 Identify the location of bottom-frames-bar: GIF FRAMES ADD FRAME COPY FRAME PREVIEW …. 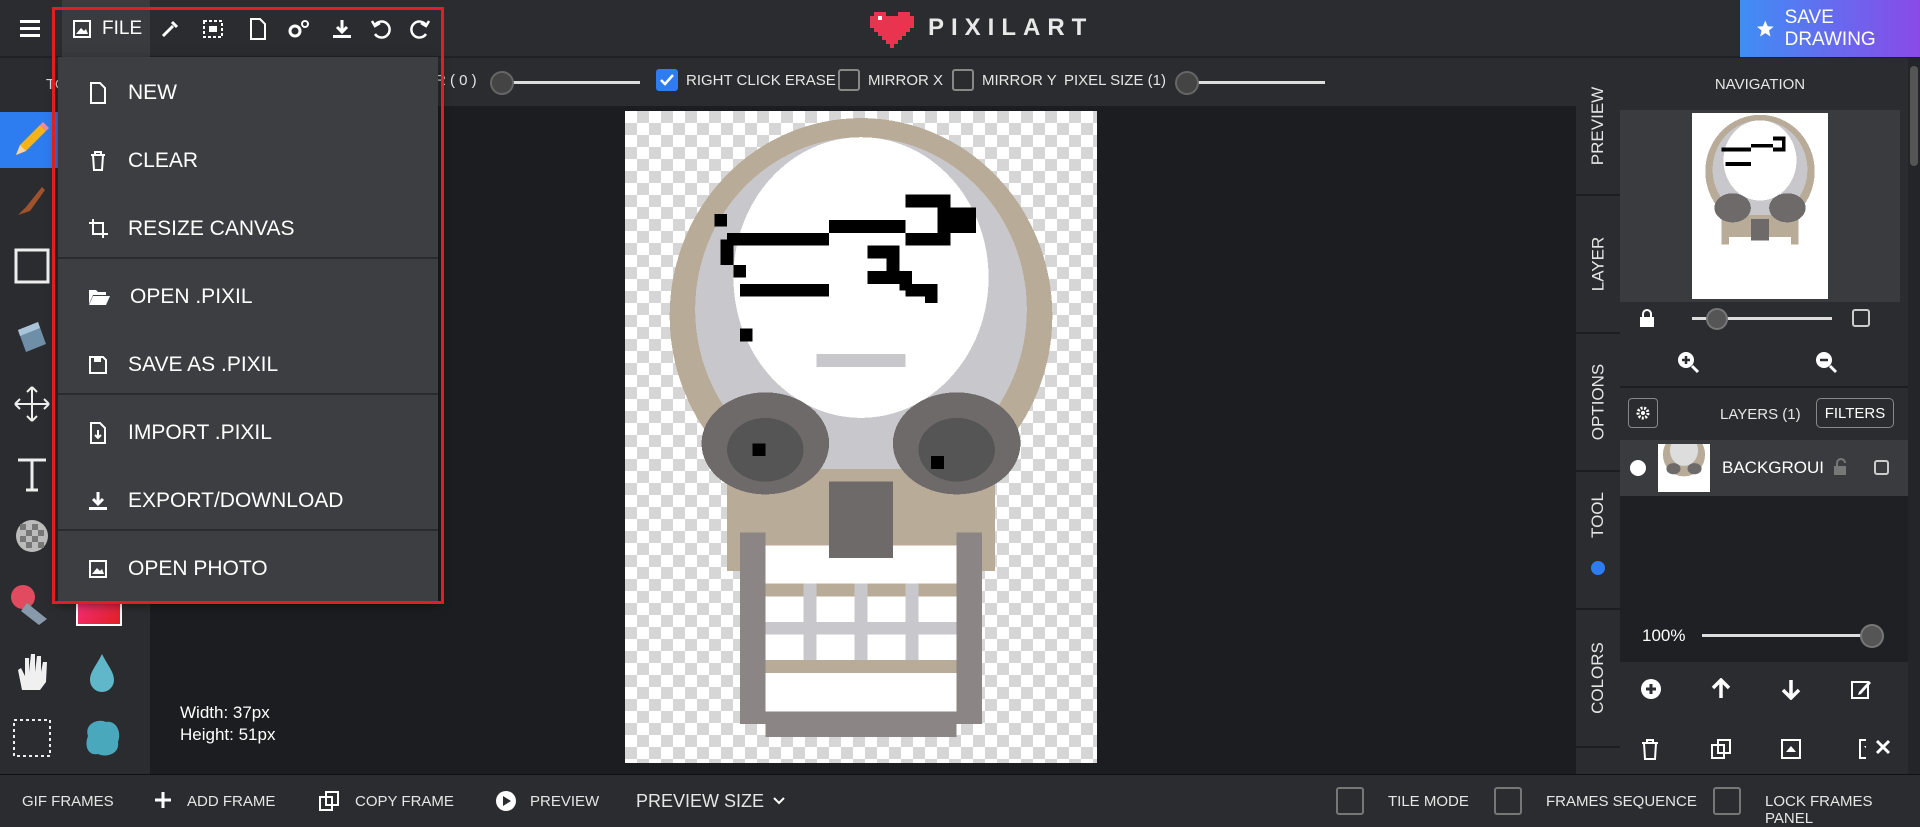
(960, 800).